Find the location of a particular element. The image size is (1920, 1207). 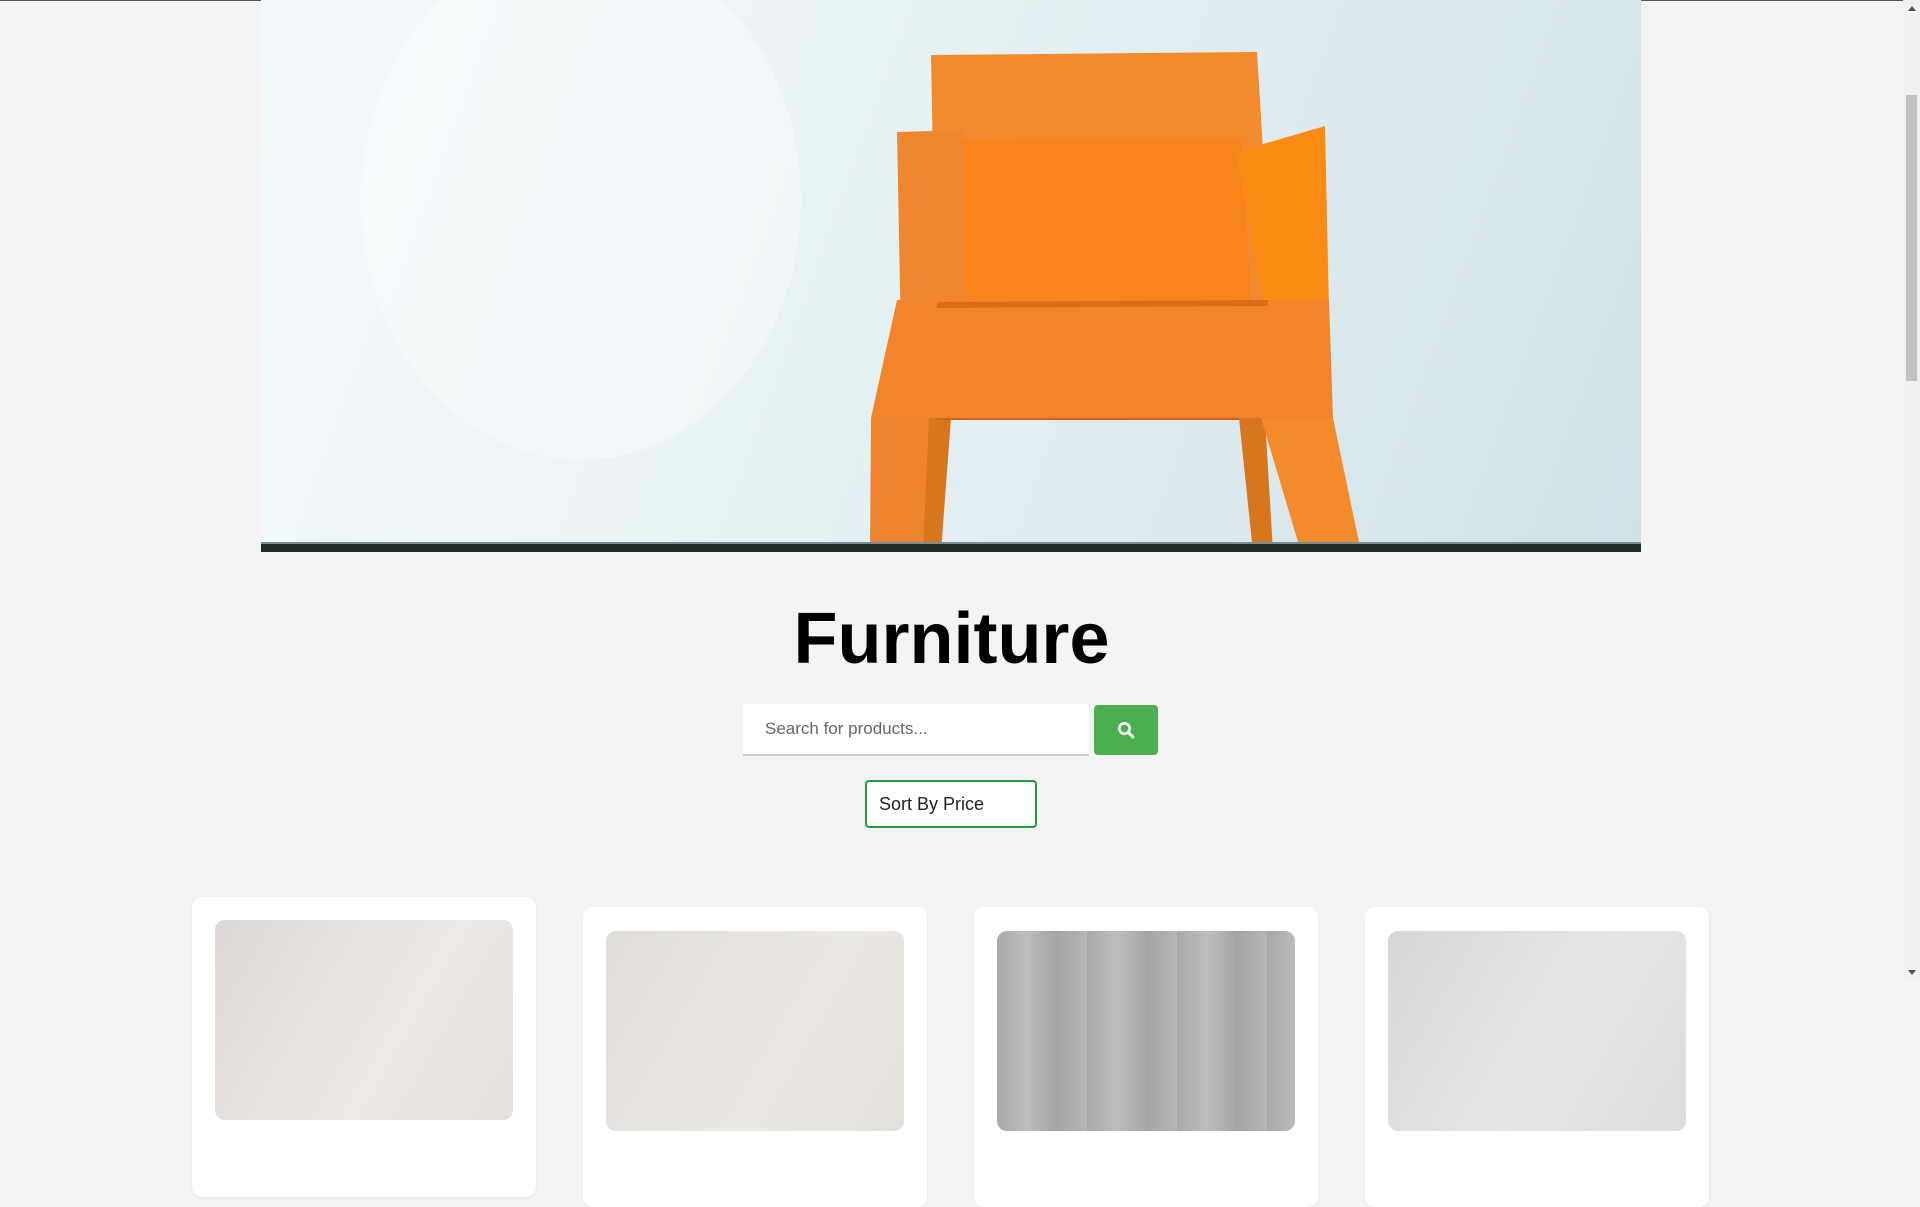

hero-floor is located at coordinates (951, 548).